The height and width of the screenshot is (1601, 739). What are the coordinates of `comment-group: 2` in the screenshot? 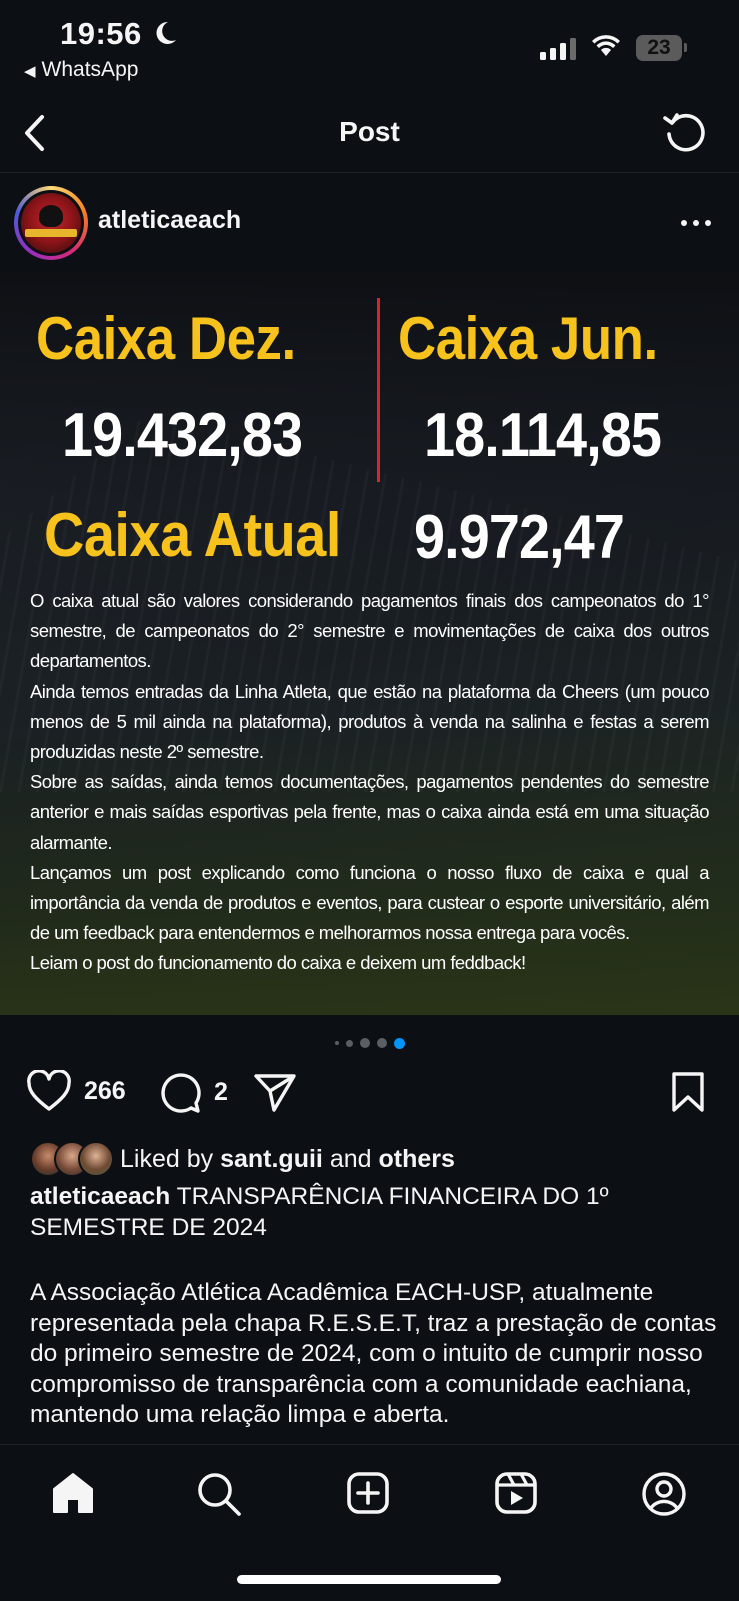 It's located at (193, 1092).